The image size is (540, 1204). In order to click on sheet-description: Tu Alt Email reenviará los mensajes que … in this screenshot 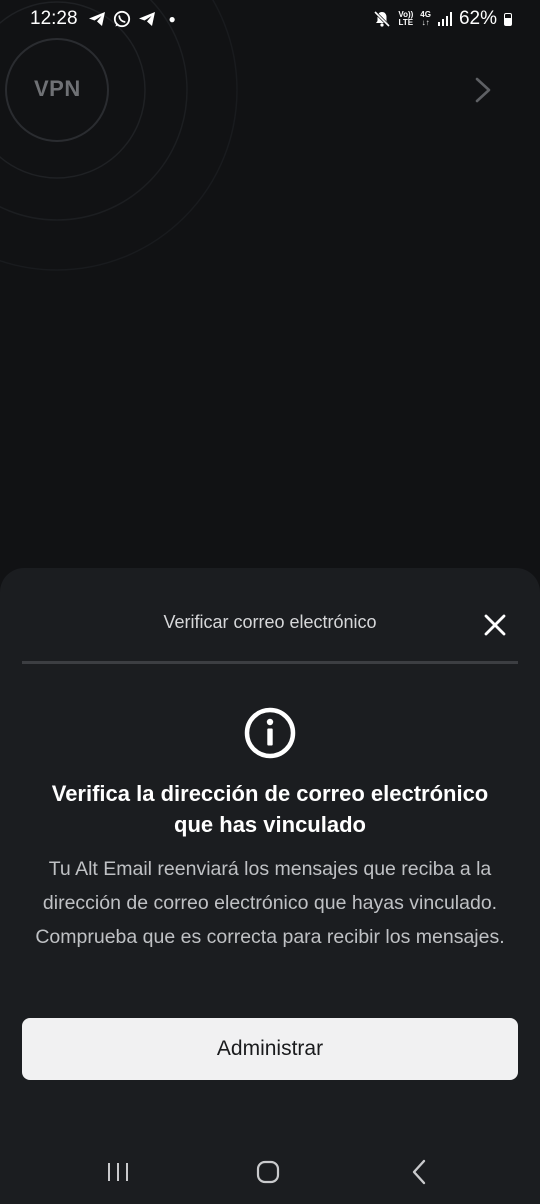, I will do `click(270, 903)`.